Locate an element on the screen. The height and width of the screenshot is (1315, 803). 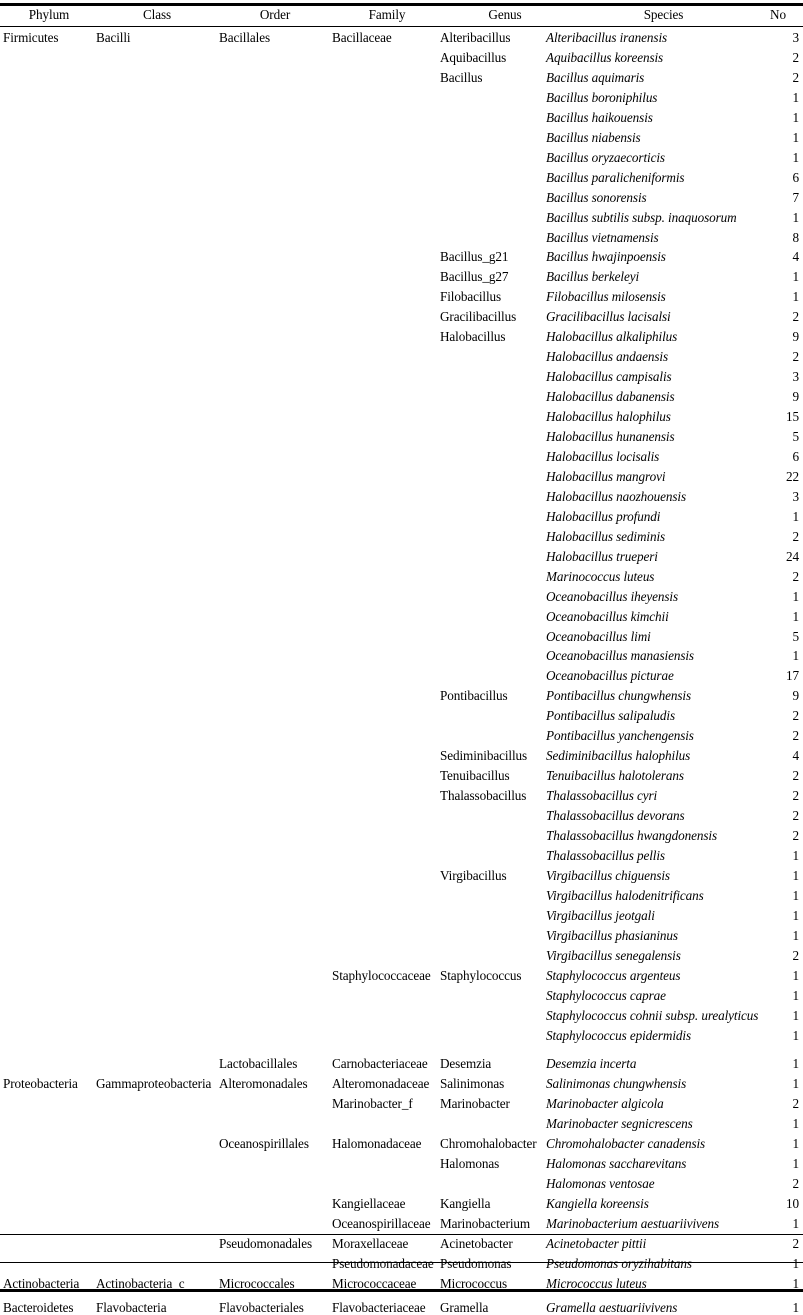
cell-phylum: Bacteroidetes is located at coordinates (38, 1307).